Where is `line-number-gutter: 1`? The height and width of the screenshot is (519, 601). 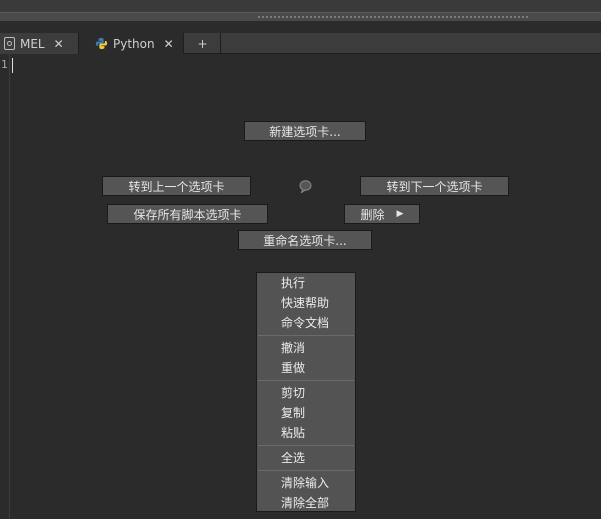
line-number-gutter: 1 is located at coordinates (5, 286).